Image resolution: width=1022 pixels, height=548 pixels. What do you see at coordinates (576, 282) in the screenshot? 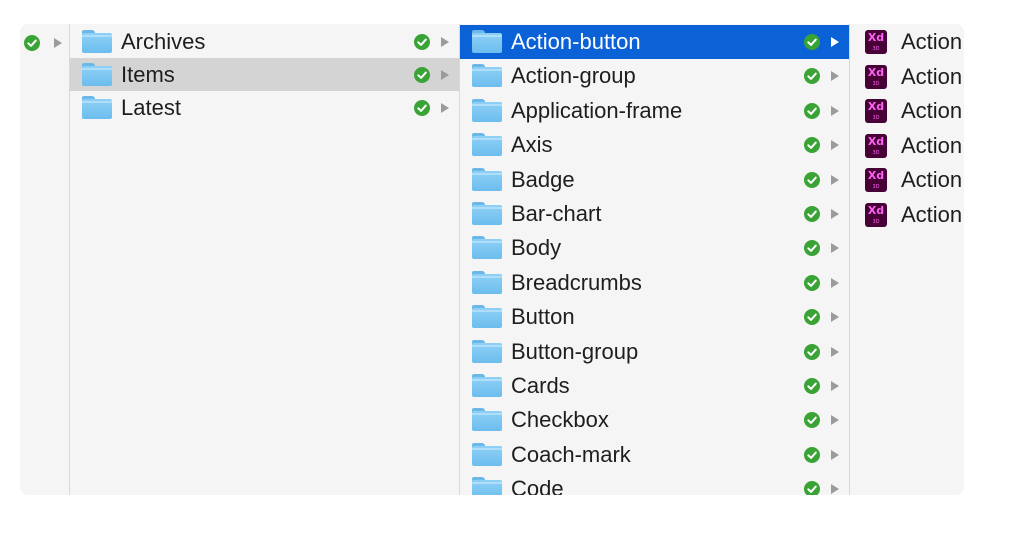
I see `folder-name: Breadcrumbs` at bounding box center [576, 282].